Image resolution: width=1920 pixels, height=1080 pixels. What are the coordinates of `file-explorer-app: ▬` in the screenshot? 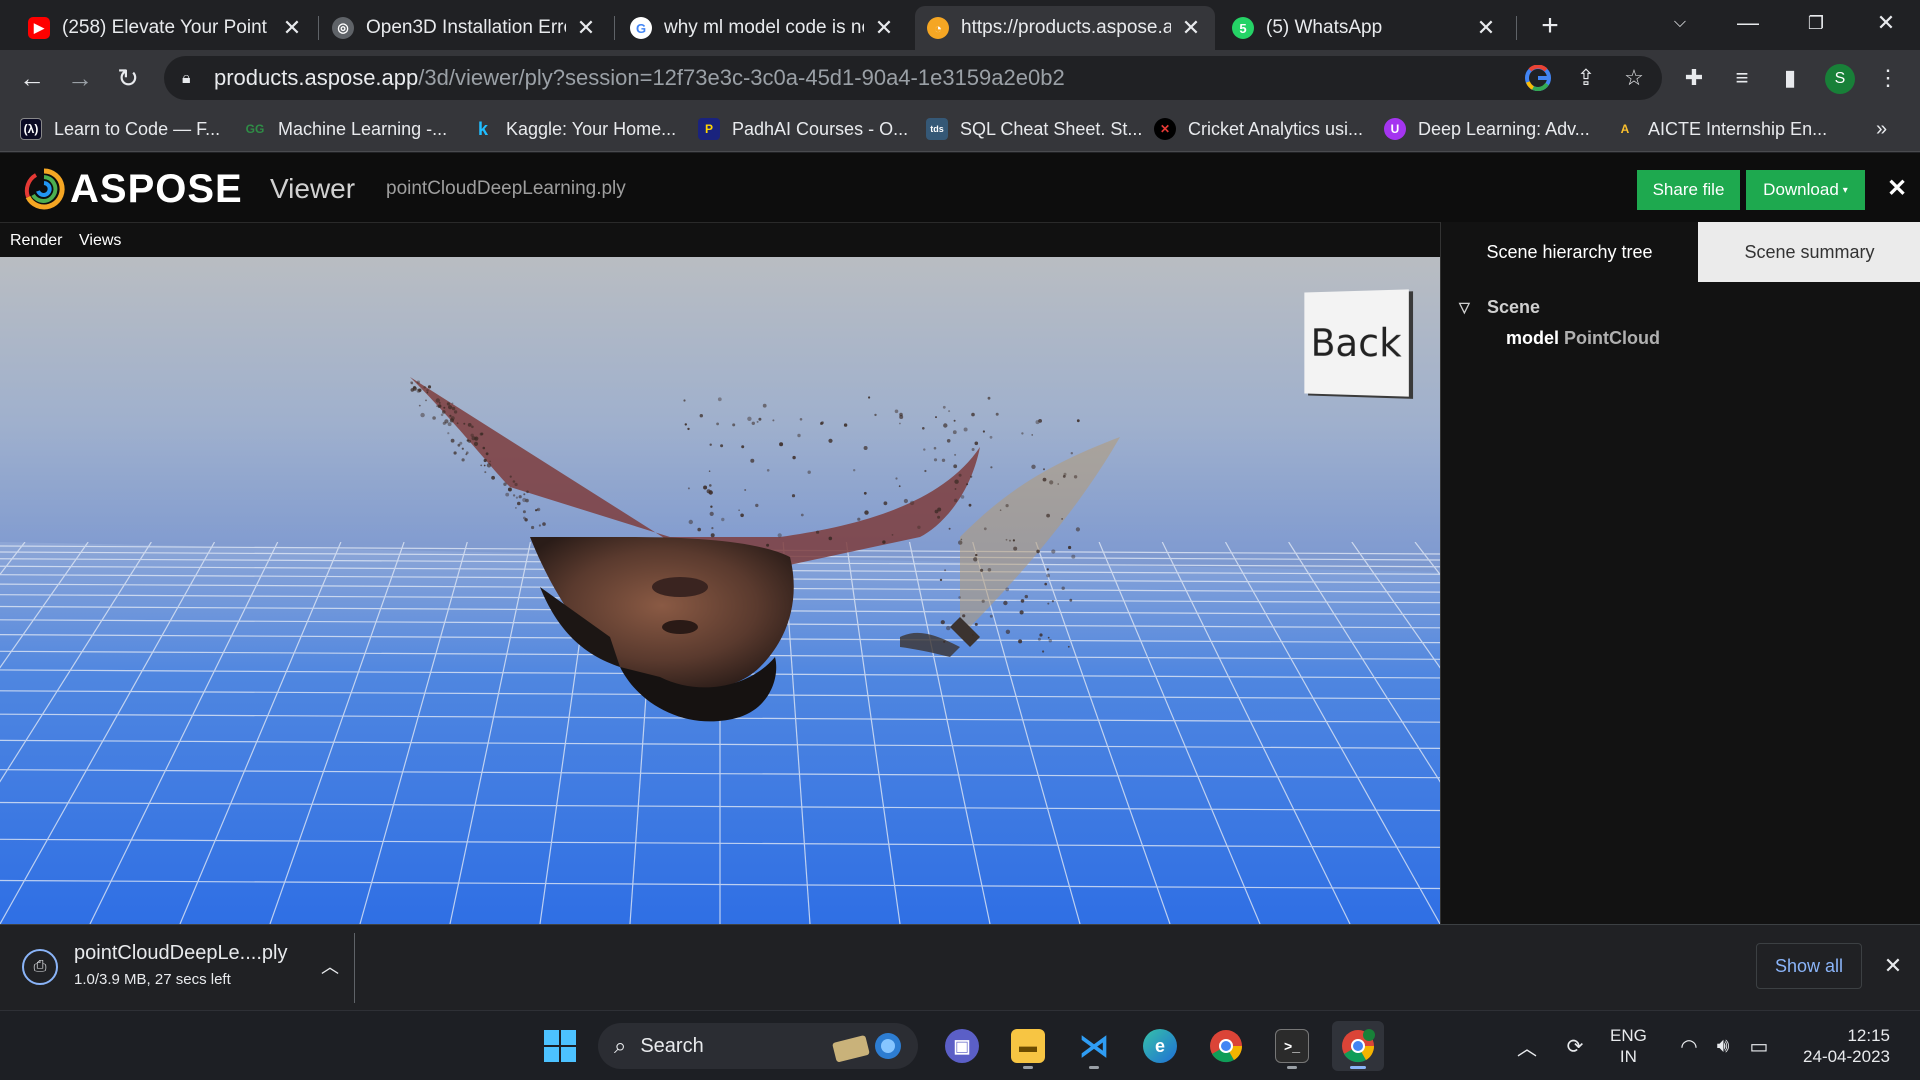 It's located at (1028, 1046).